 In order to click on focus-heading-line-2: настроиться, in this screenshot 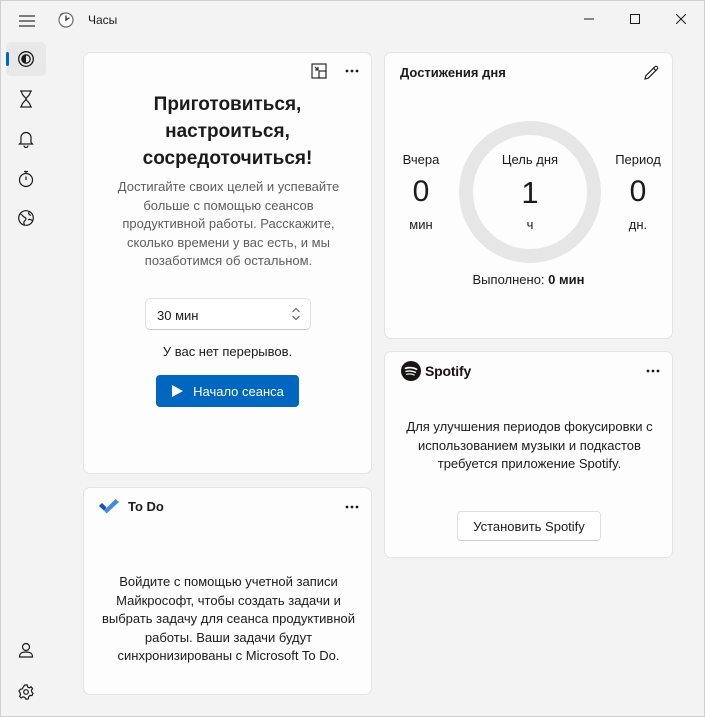, I will do `click(227, 131)`.